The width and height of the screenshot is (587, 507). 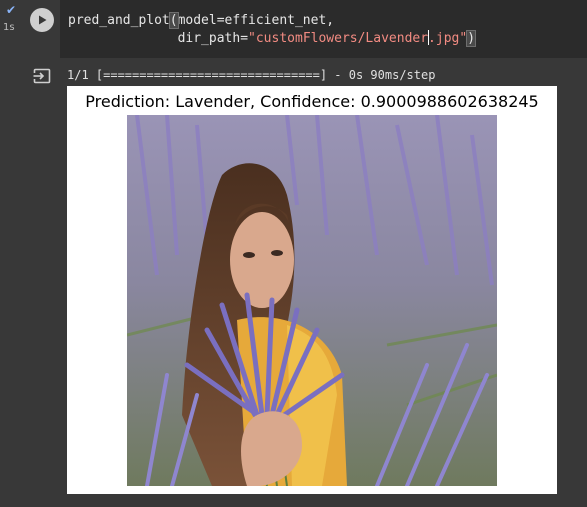 I want to click on code-close-paren: ), so click(x=471, y=38).